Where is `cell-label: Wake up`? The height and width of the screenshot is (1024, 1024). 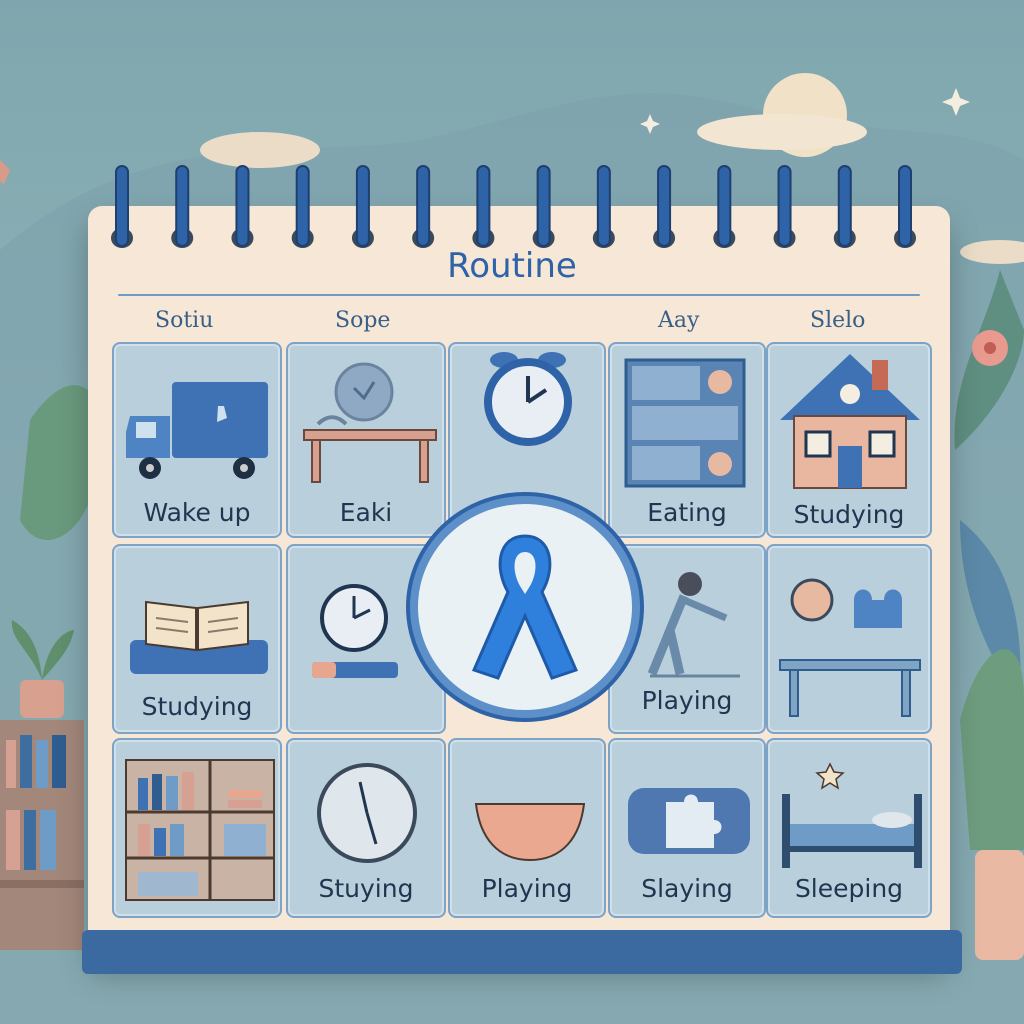
cell-label: Wake up is located at coordinates (197, 512).